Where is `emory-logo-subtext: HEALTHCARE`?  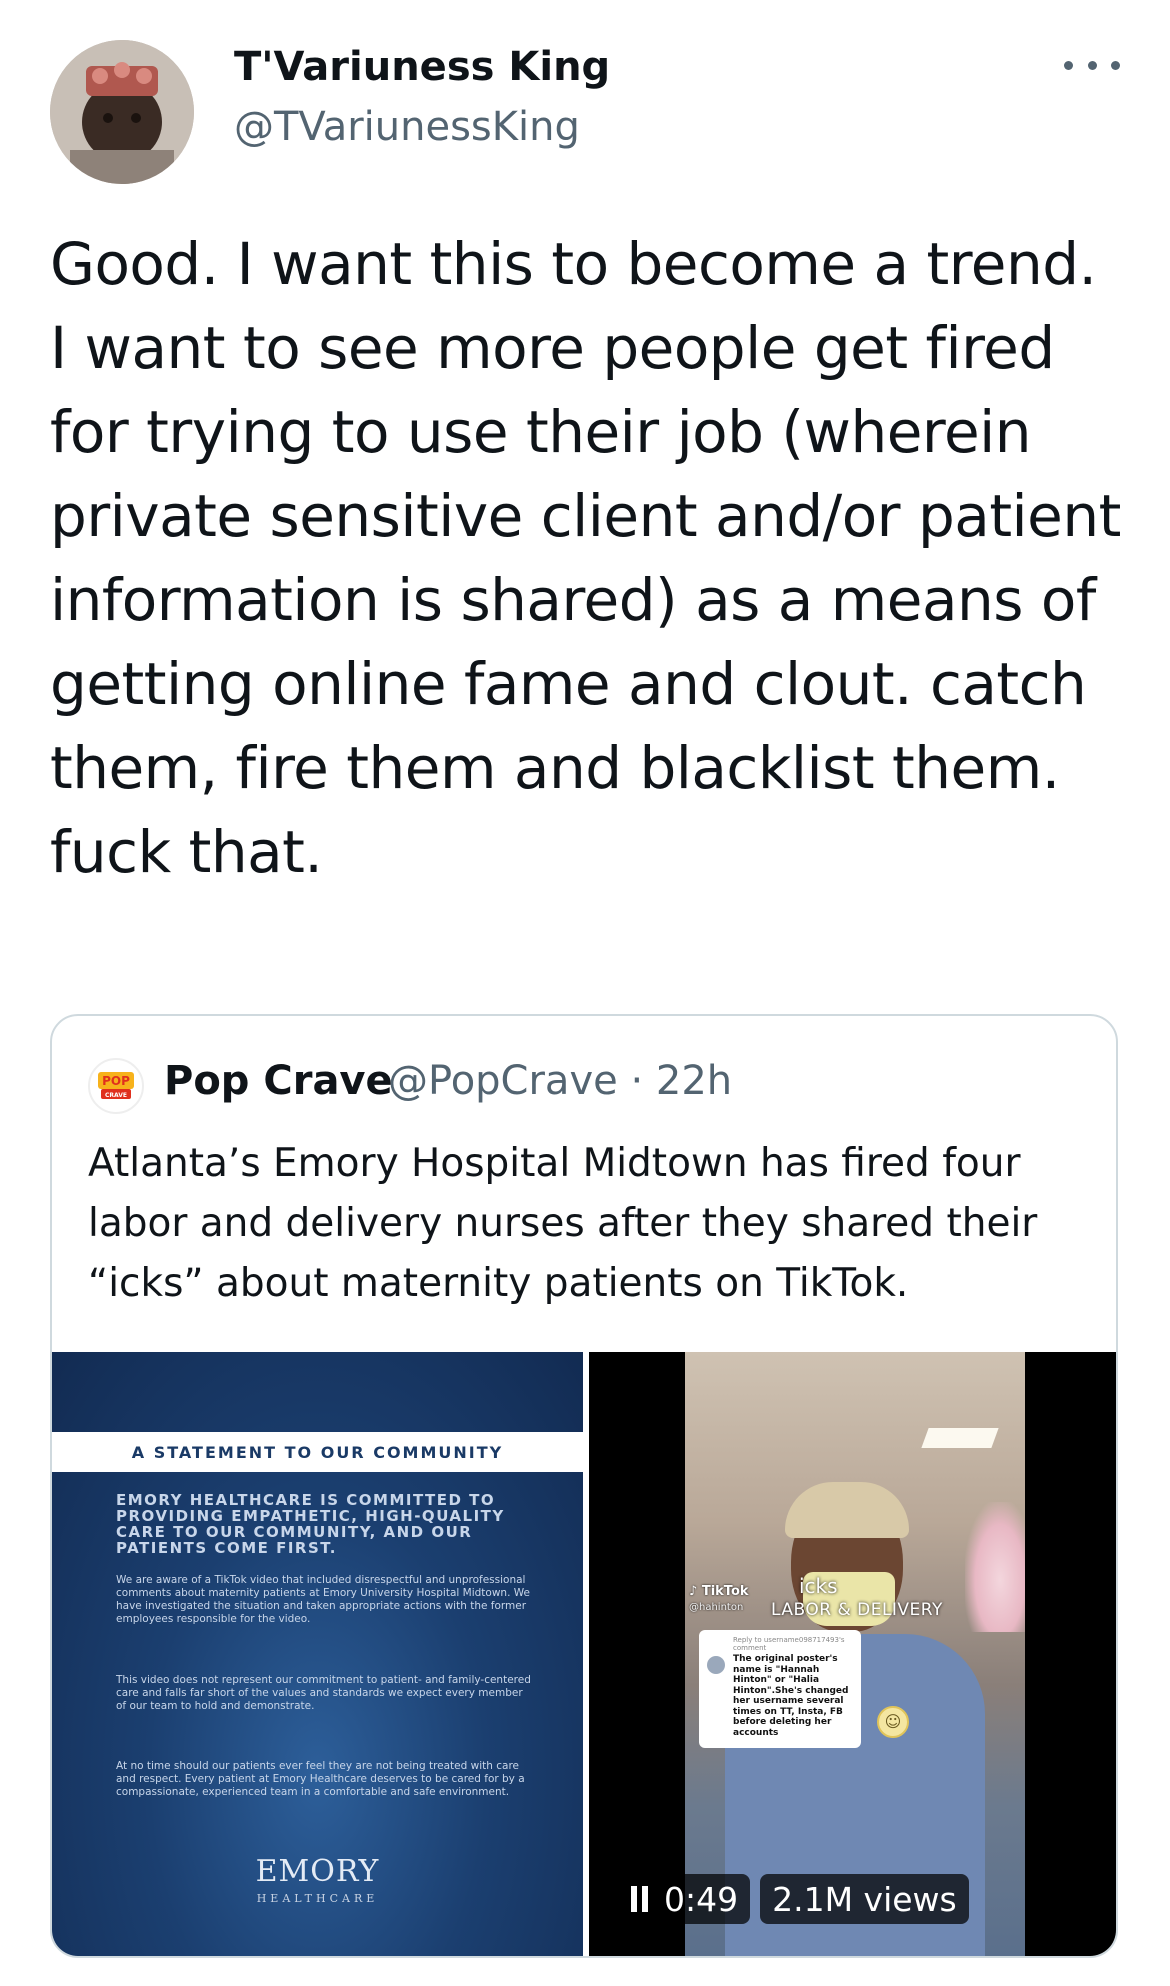
emory-logo-subtext: HEALTHCARE is located at coordinates (317, 1898).